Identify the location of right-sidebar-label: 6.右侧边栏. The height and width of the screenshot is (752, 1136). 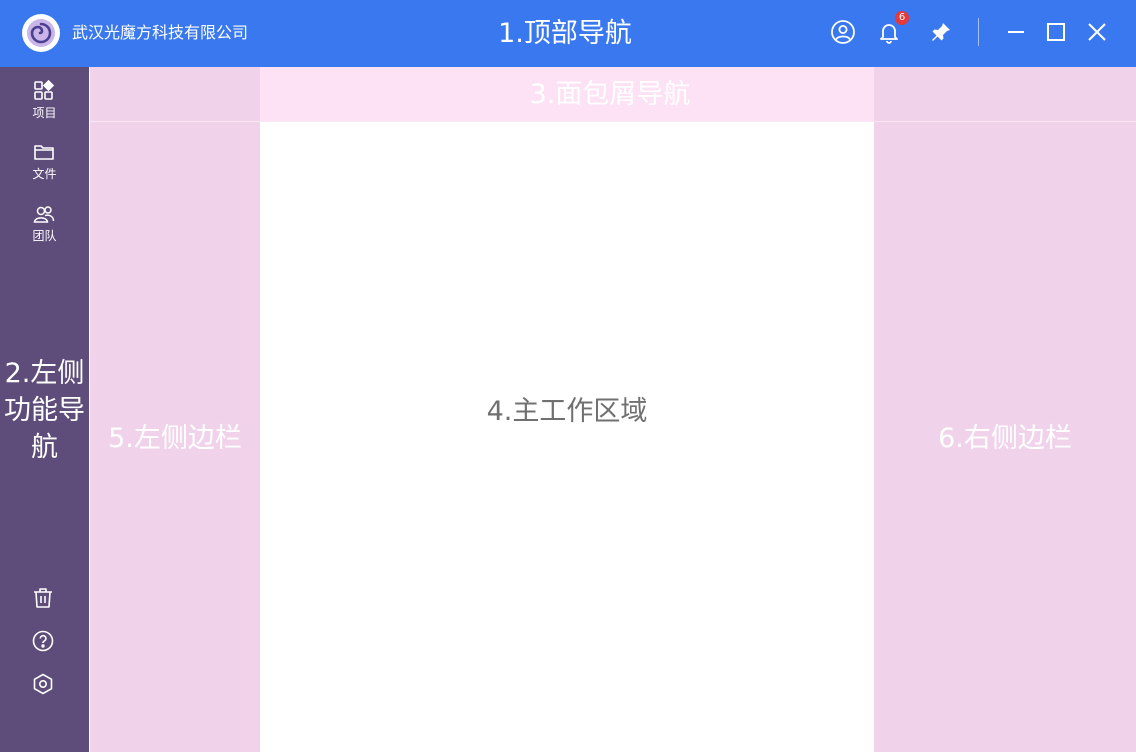
(1005, 438).